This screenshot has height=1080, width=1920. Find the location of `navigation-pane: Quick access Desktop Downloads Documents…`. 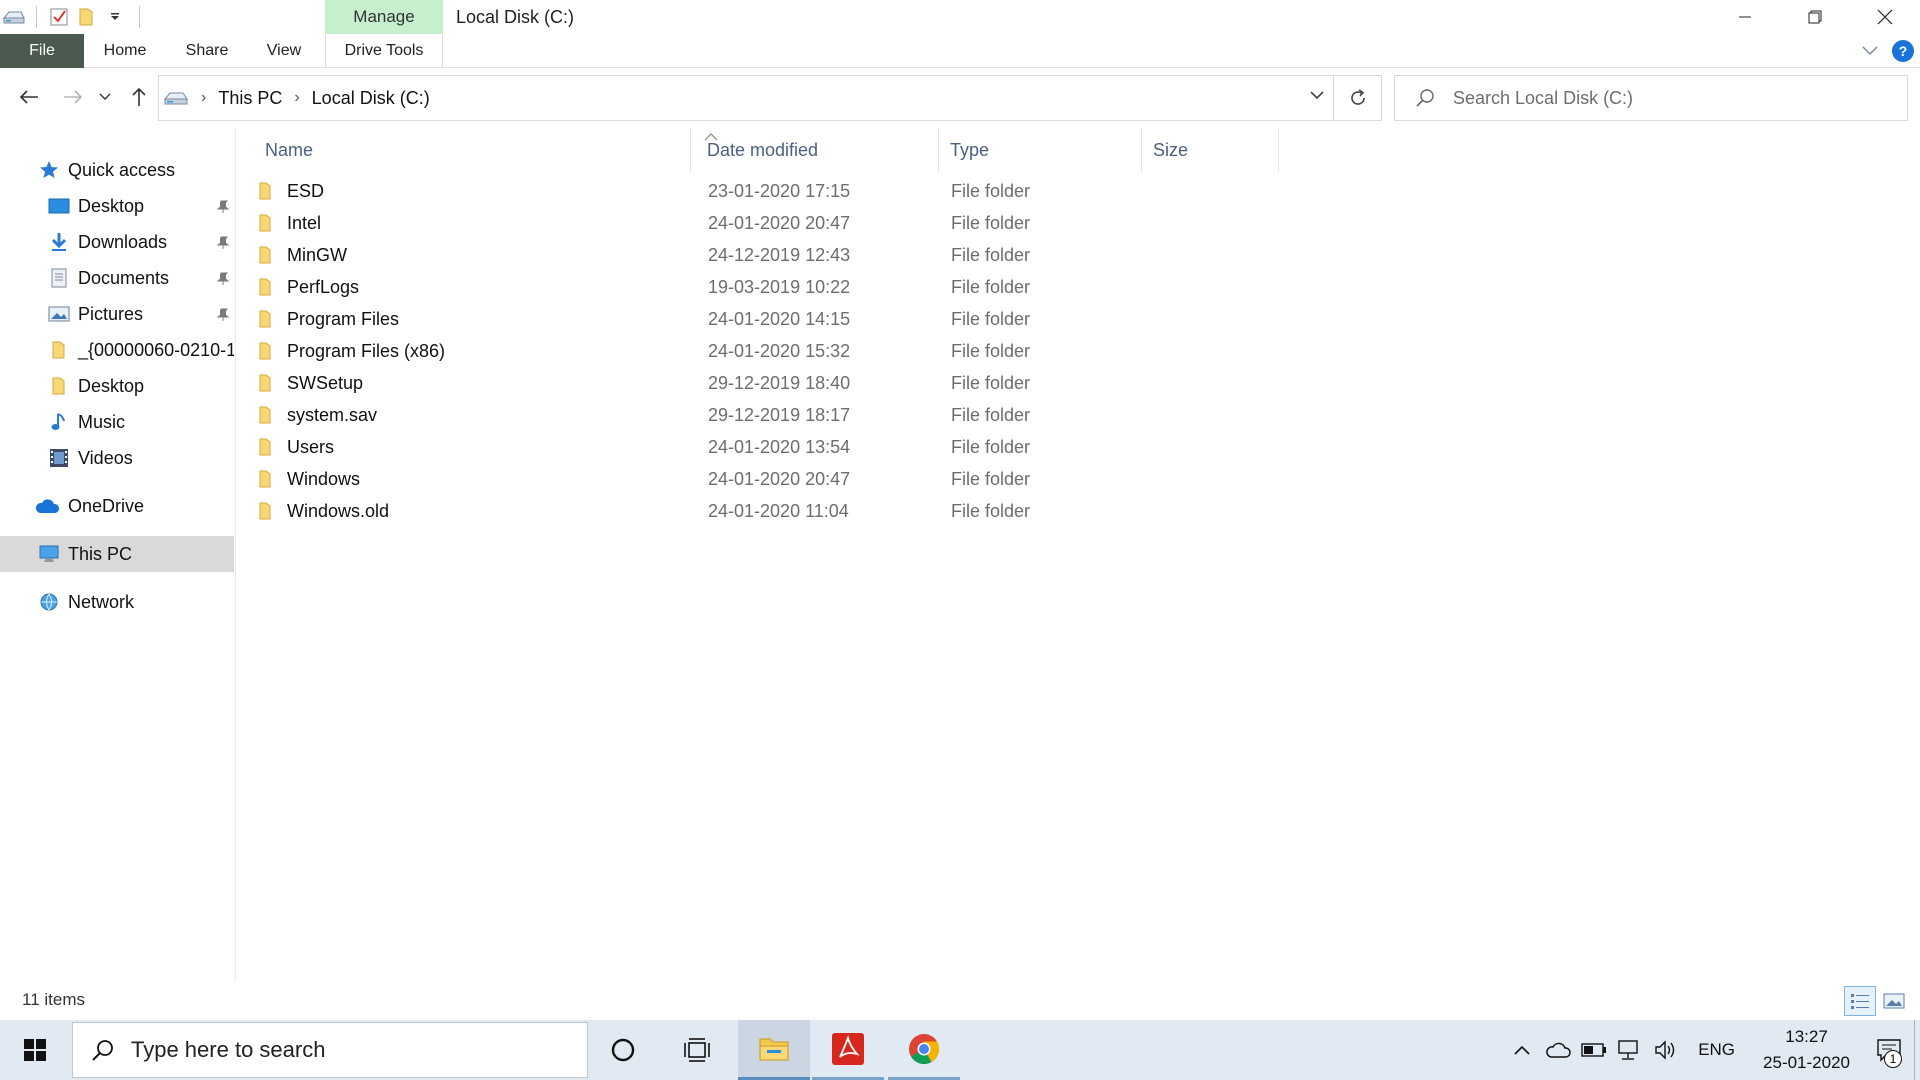

navigation-pane: Quick access Desktop Downloads Documents… is located at coordinates (118, 554).